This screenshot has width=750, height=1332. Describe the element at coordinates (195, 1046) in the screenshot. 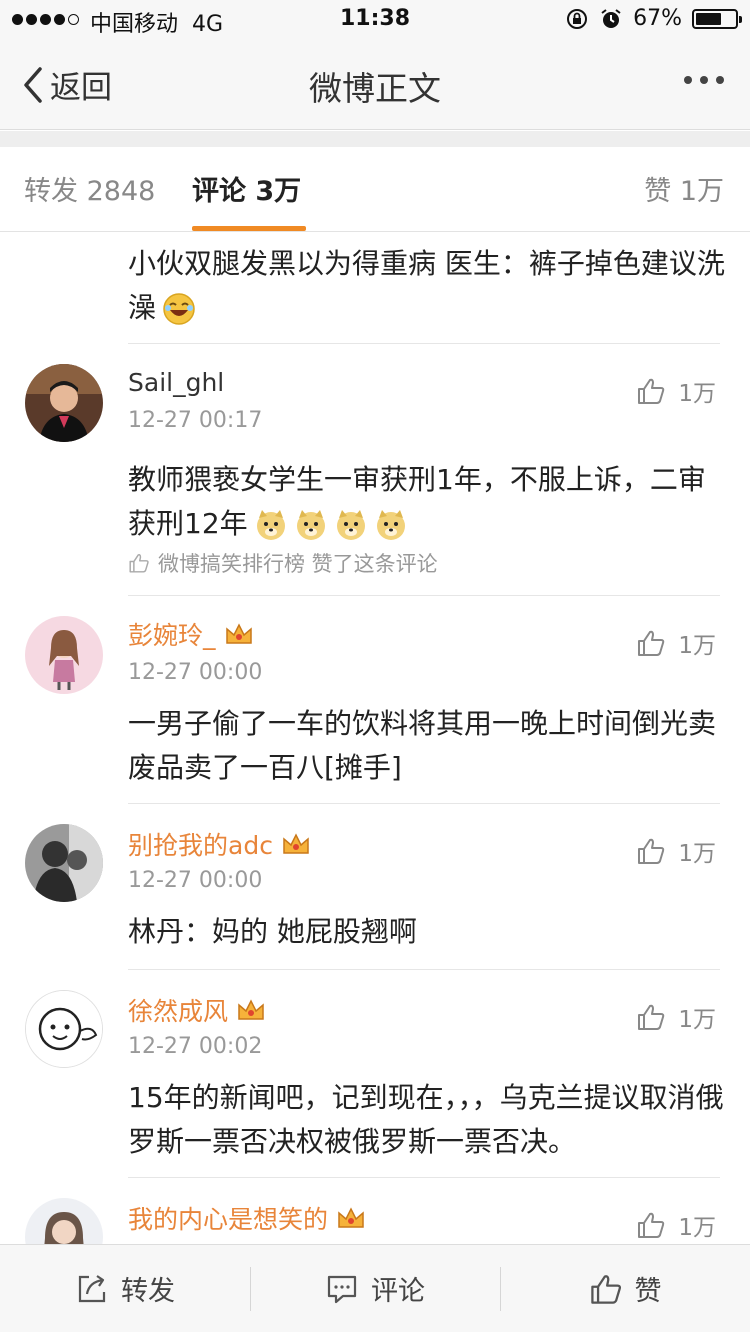

I see `comment-time: 12-27 00:02` at that location.